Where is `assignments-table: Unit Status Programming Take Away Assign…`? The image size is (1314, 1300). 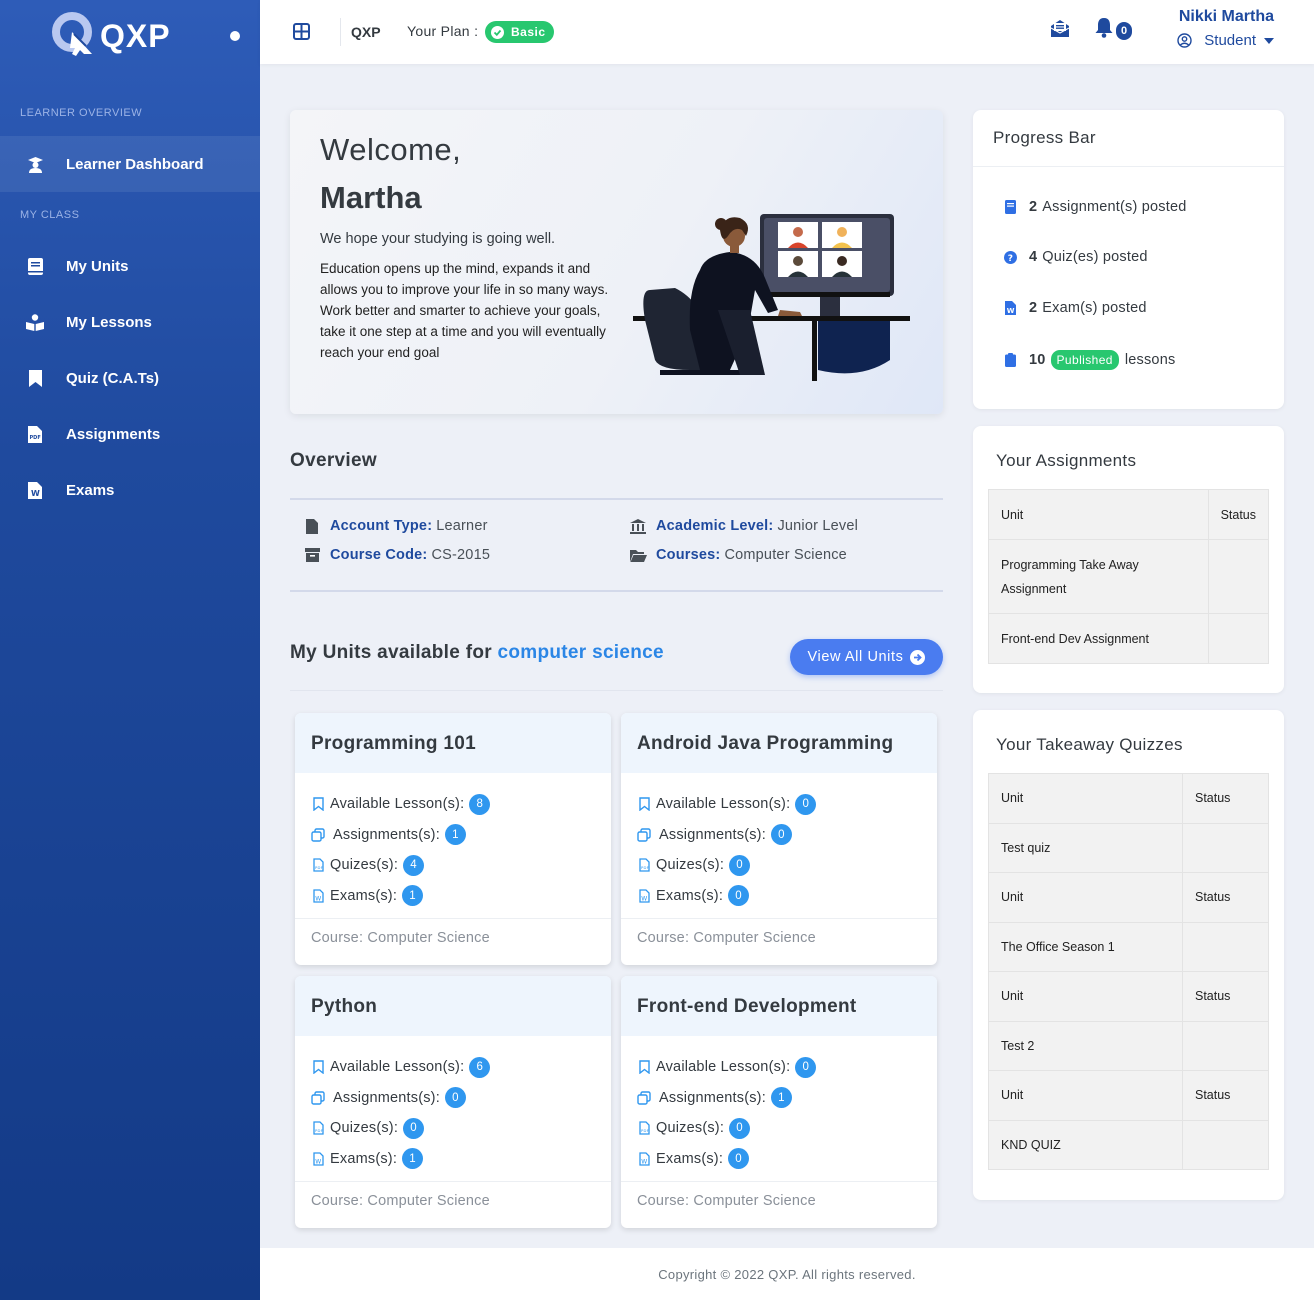
assignments-table: Unit Status Programming Take Away Assign… is located at coordinates (1129, 576).